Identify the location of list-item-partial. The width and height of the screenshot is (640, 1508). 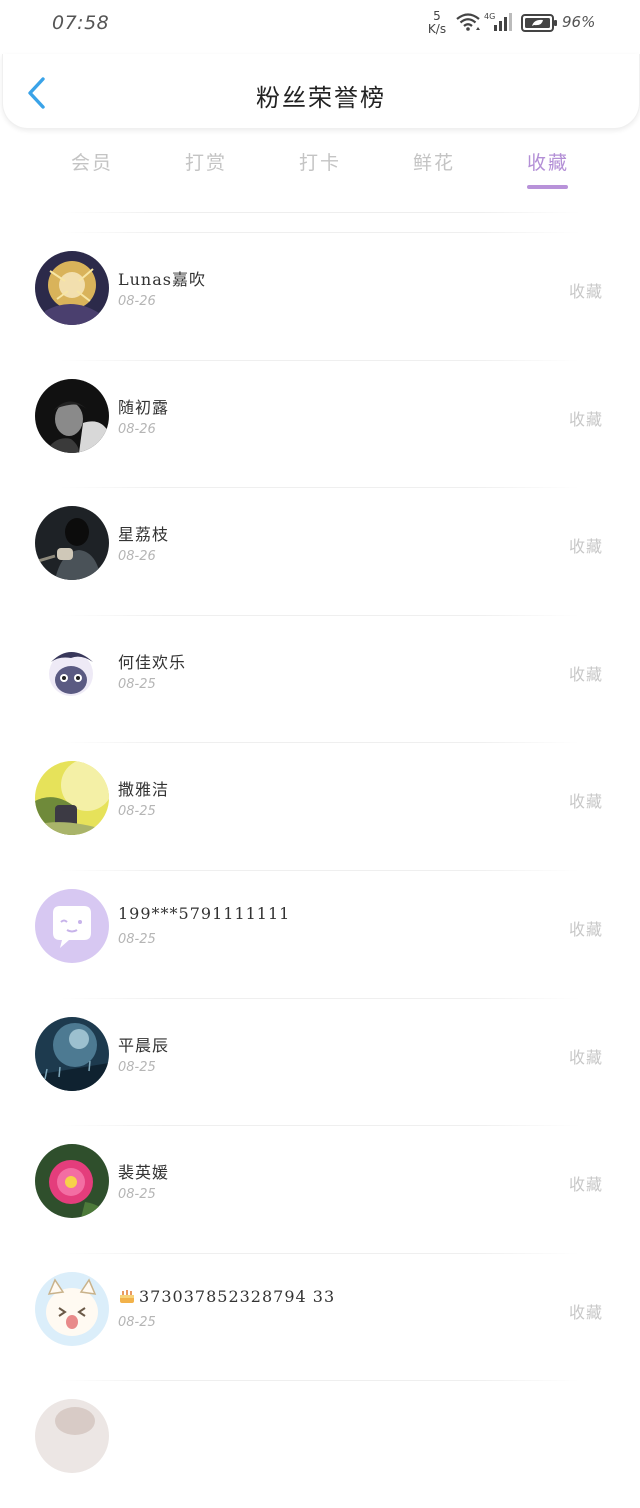
(320, 1444).